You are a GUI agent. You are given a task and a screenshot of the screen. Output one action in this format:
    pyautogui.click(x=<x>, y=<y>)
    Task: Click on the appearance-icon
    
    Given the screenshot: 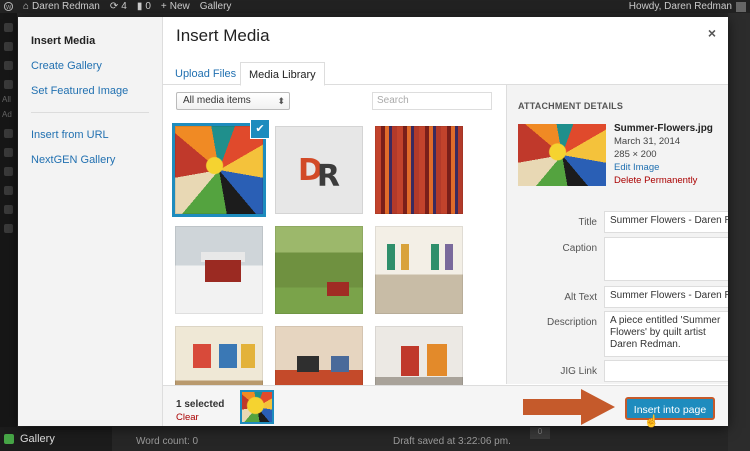 What is the action you would take?
    pyautogui.click(x=8, y=152)
    